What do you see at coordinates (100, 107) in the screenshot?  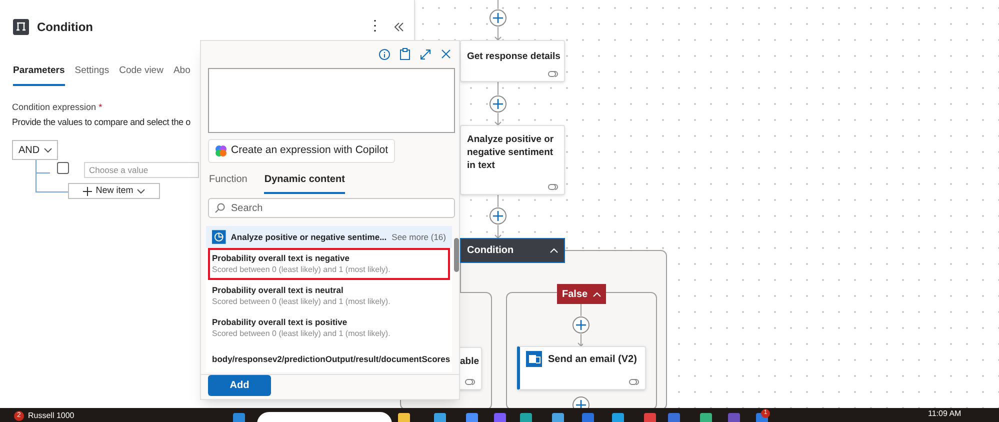 I see `required-mark: *` at bounding box center [100, 107].